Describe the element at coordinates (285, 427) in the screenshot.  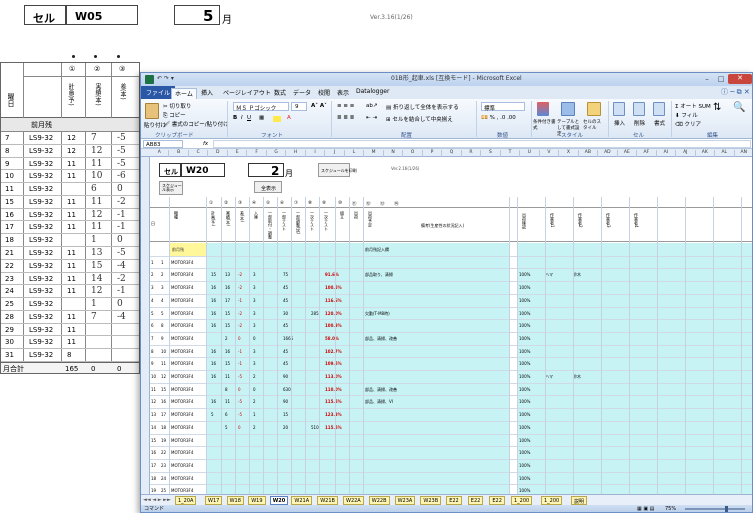
I see `row-x2: 20` at that location.